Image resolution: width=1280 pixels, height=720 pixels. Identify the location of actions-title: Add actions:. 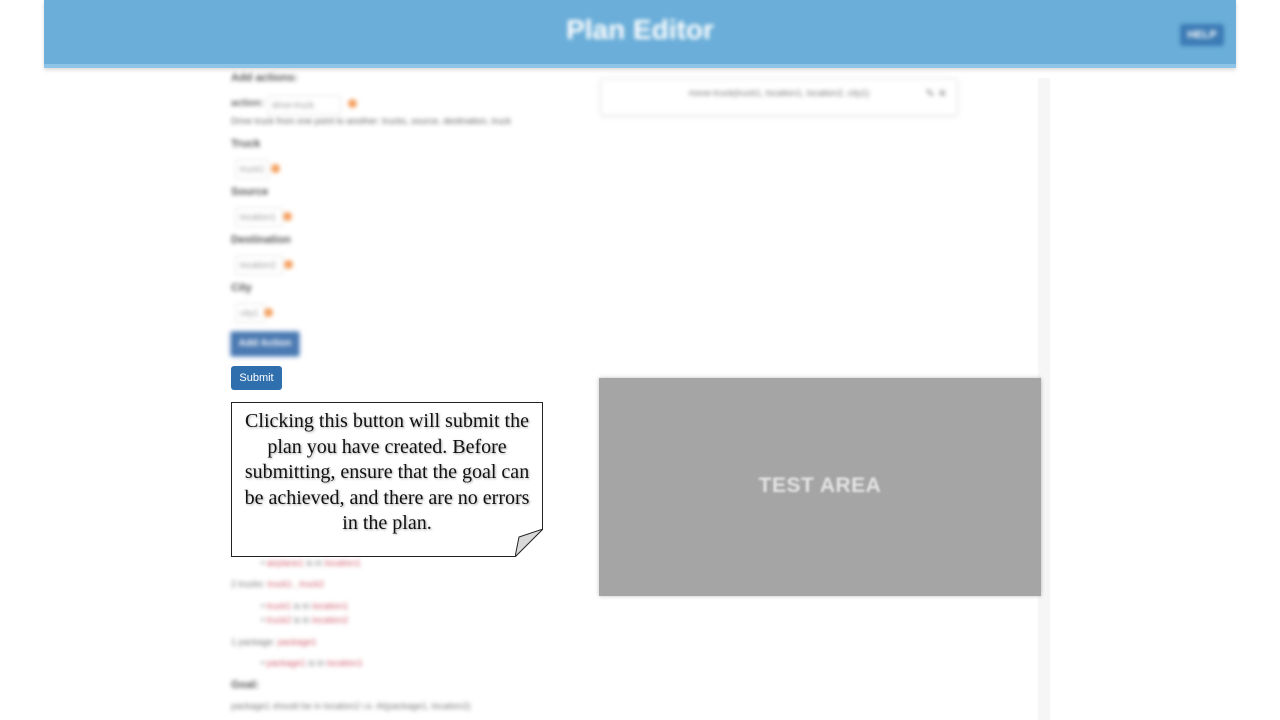
(264, 78).